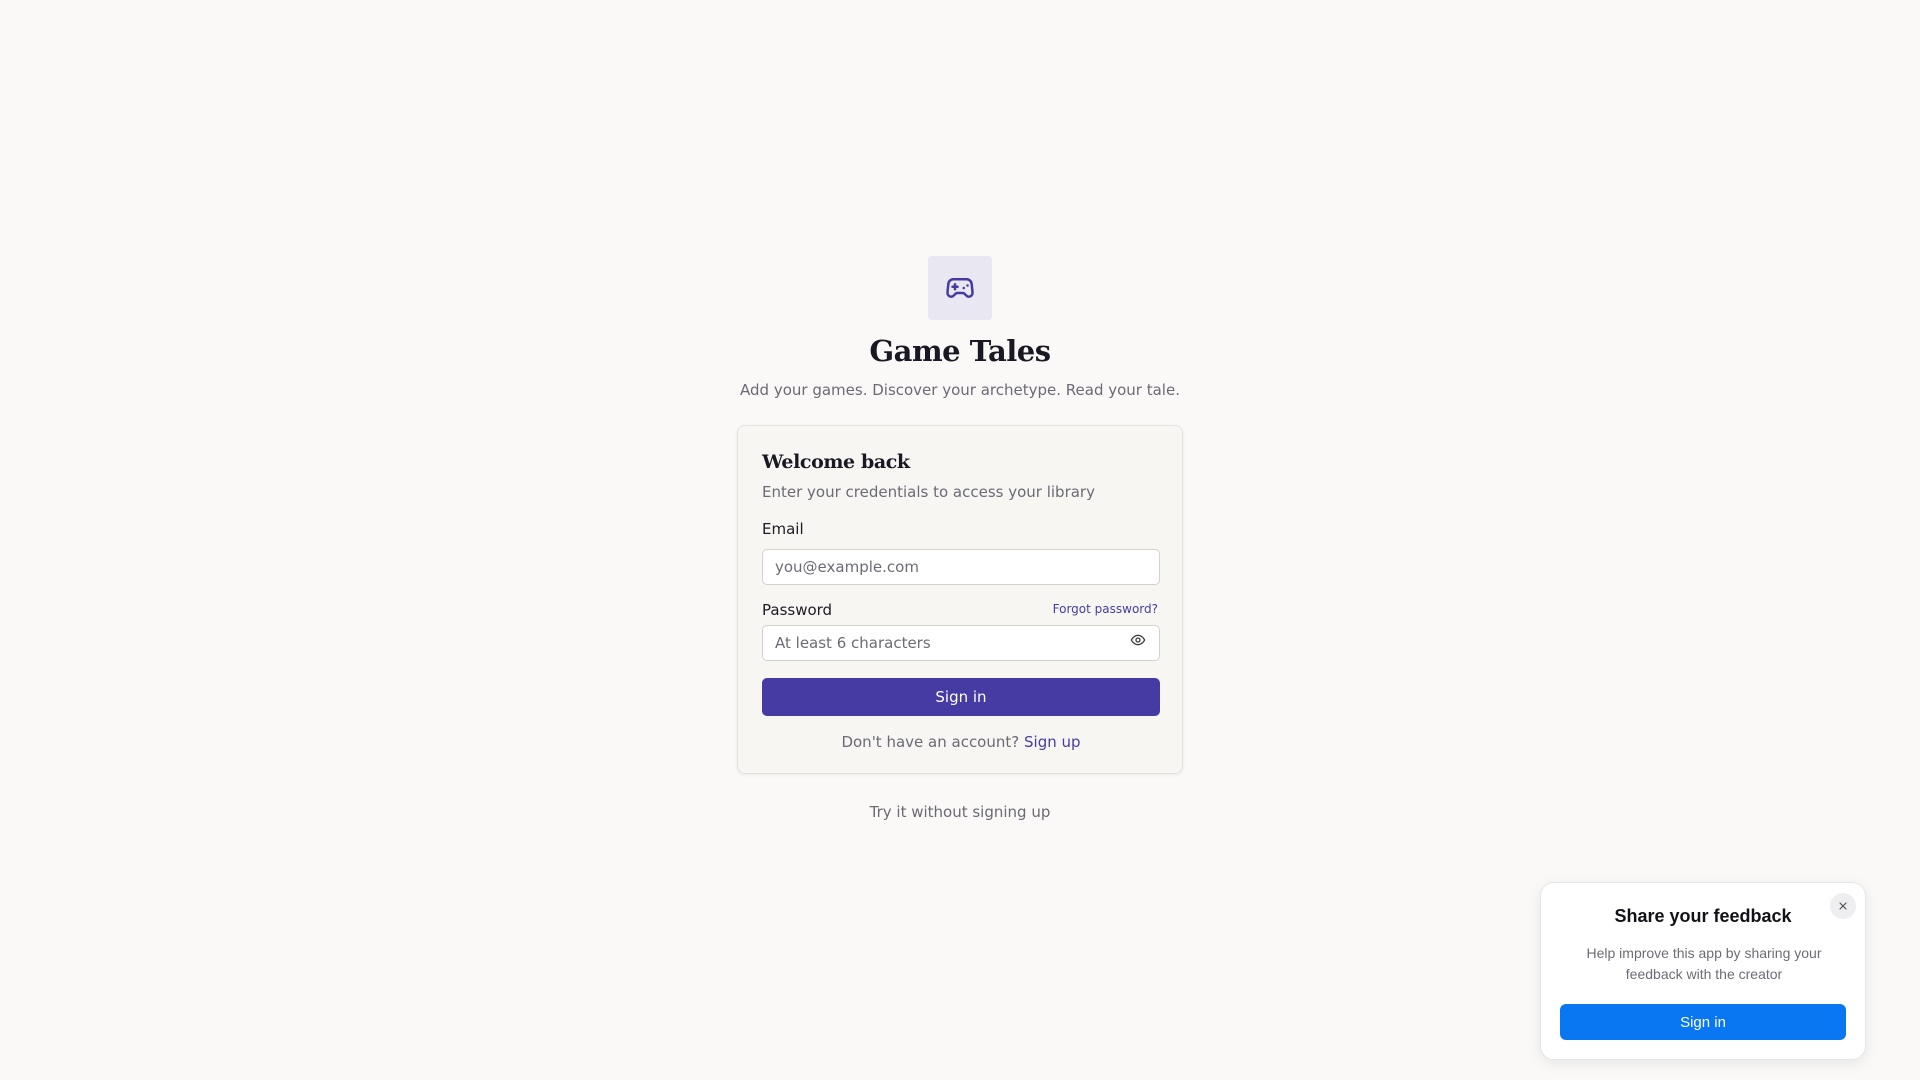  I want to click on gamepad-icon, so click(960, 288).